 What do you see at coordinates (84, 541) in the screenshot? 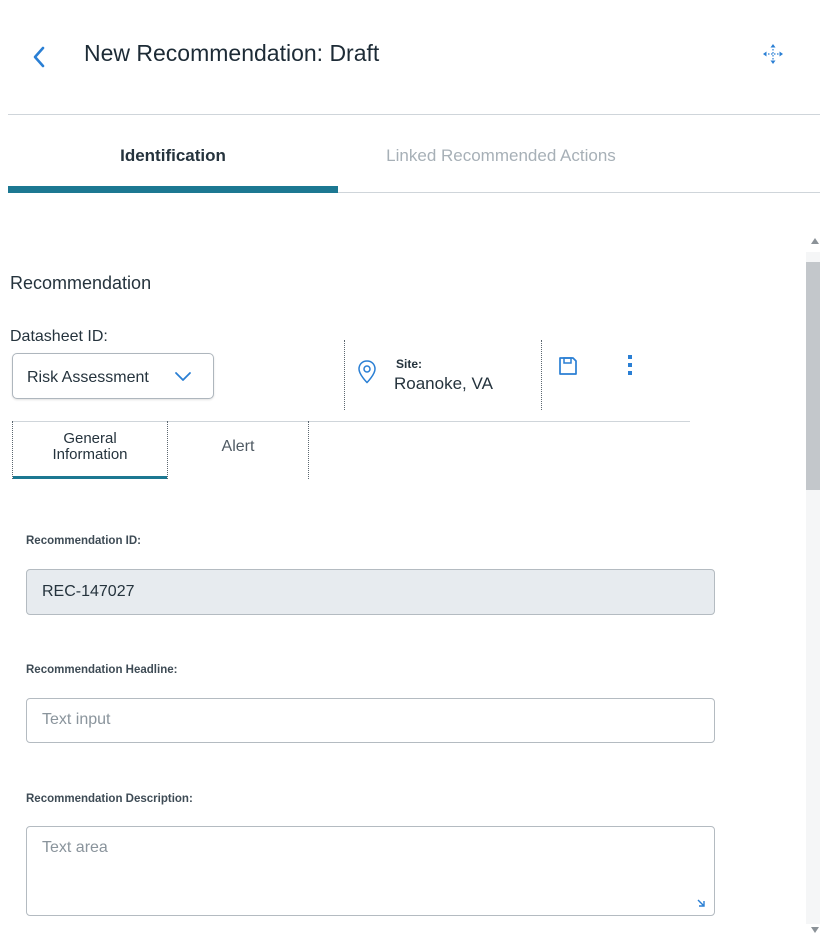
I see `recommendation-id-label: Recommendation ID:` at bounding box center [84, 541].